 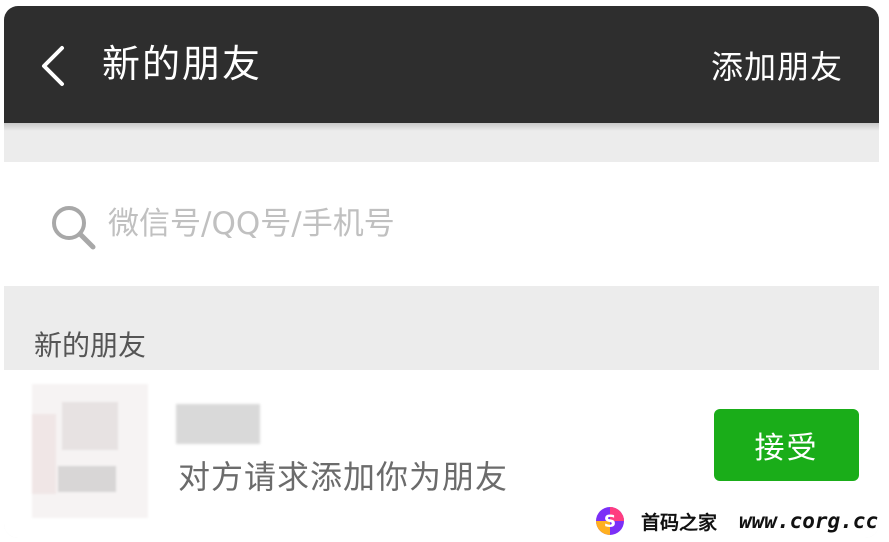 I want to click on section-header: 新的朋友, so click(x=90, y=345).